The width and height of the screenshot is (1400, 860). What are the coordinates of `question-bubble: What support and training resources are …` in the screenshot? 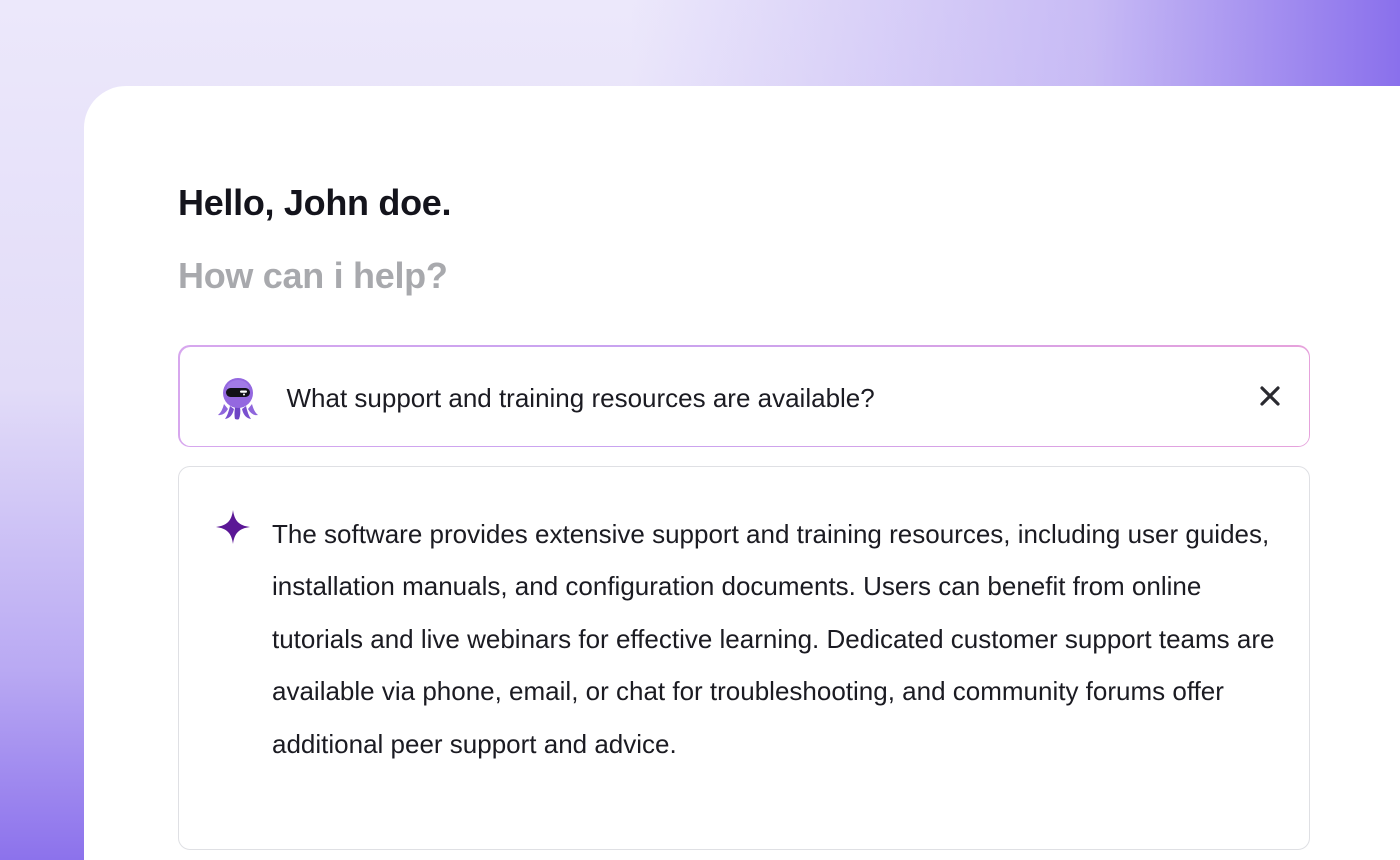 It's located at (744, 396).